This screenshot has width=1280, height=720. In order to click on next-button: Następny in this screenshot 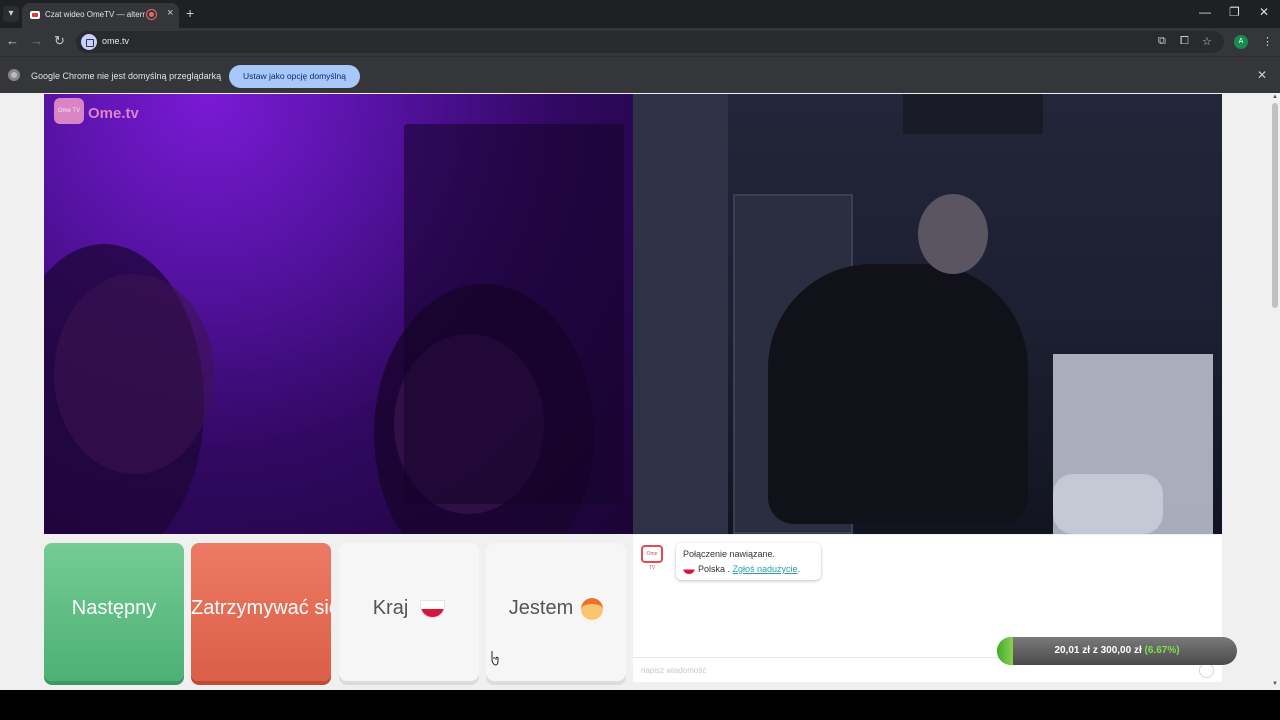, I will do `click(114, 612)`.